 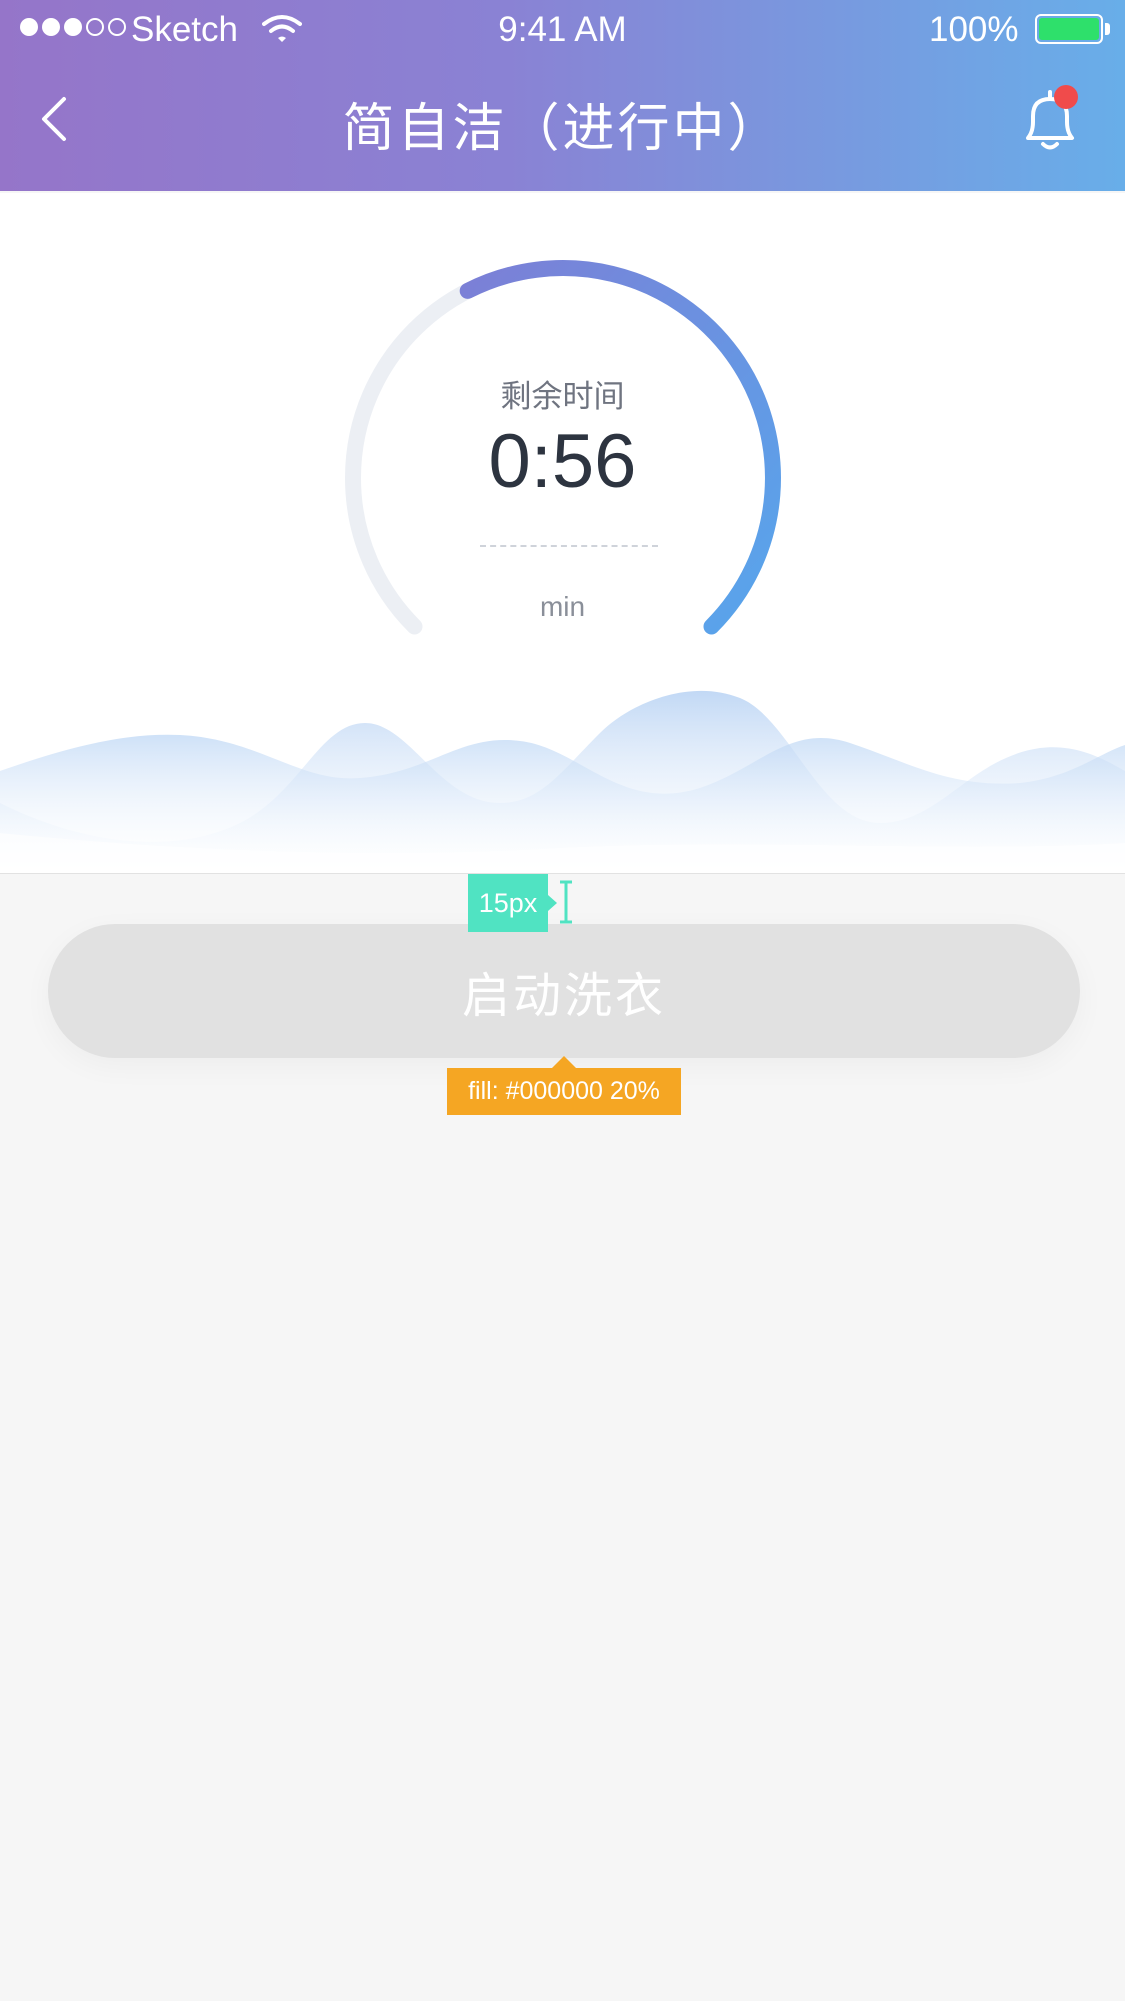 I want to click on spacing-annotation: 15px, so click(x=508, y=903).